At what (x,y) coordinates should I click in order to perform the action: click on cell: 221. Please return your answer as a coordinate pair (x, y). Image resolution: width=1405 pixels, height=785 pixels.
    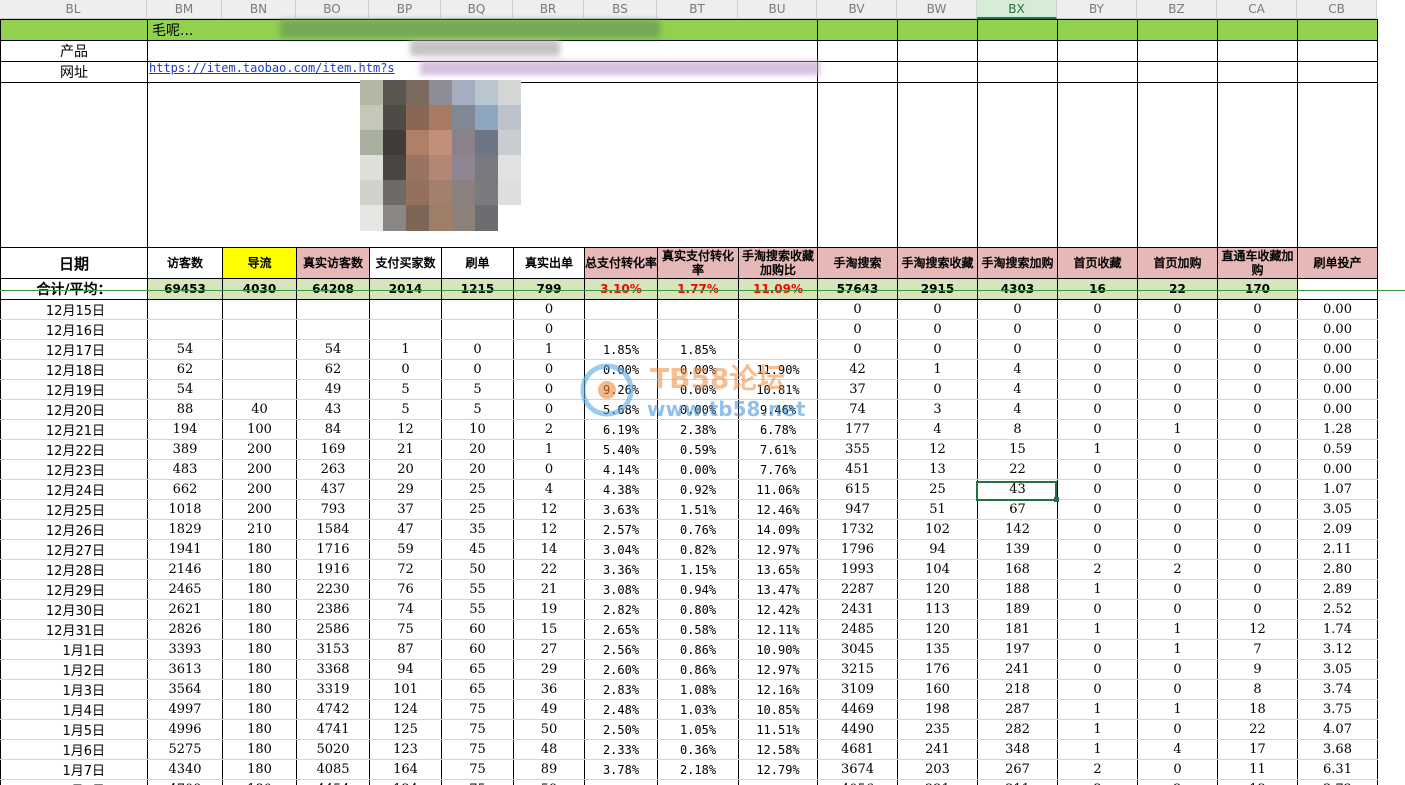
    Looking at the image, I should click on (937, 782).